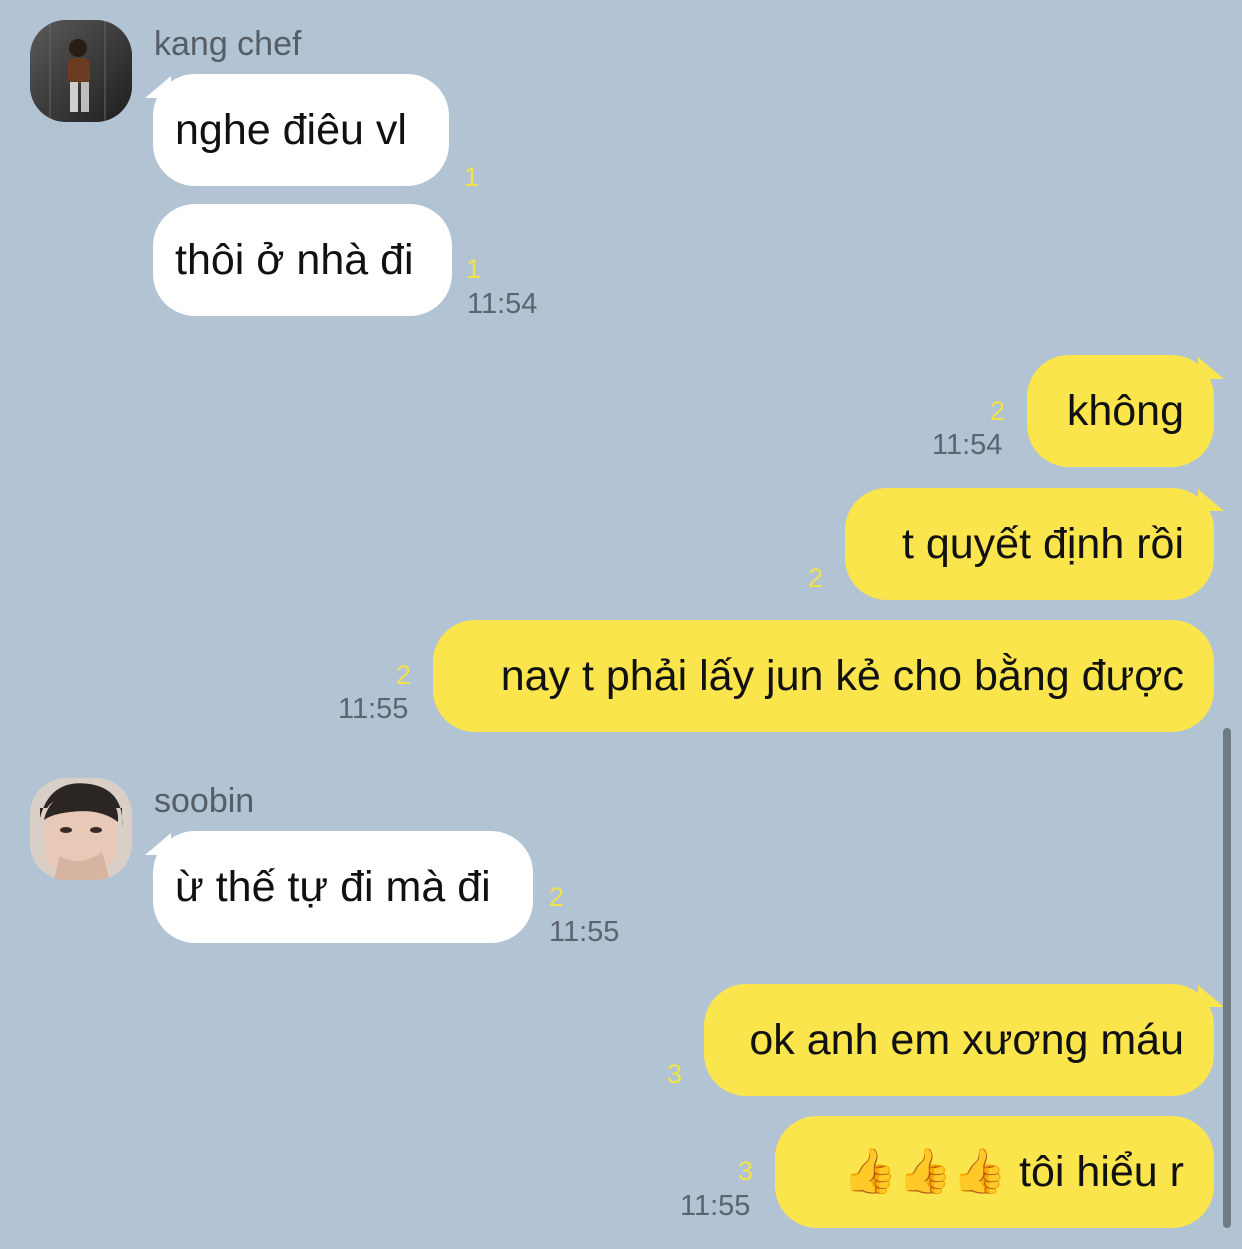  Describe the element at coordinates (1101, 1172) in the screenshot. I see `message-text: tôi hiểu r` at that location.